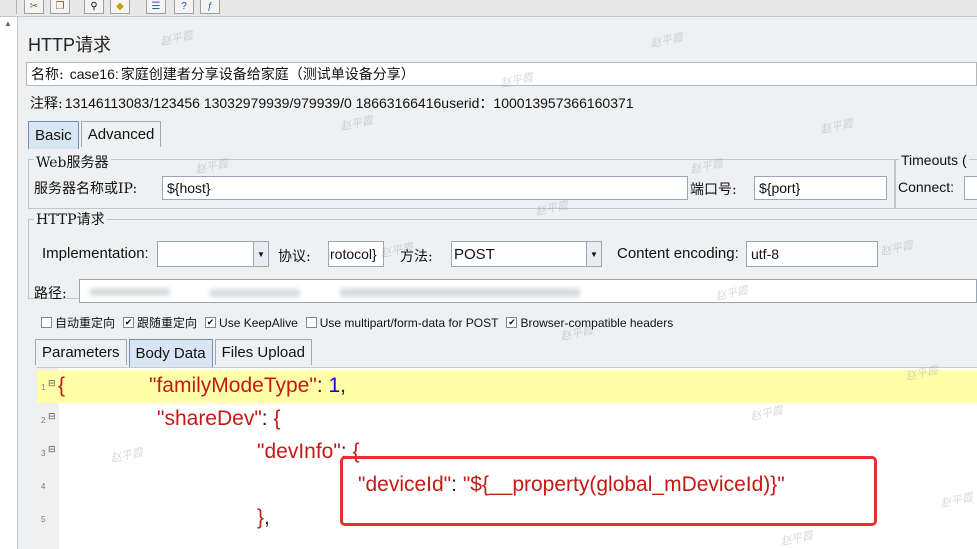  Describe the element at coordinates (678, 253) in the screenshot. I see `encoding-label: Content encoding:` at that location.